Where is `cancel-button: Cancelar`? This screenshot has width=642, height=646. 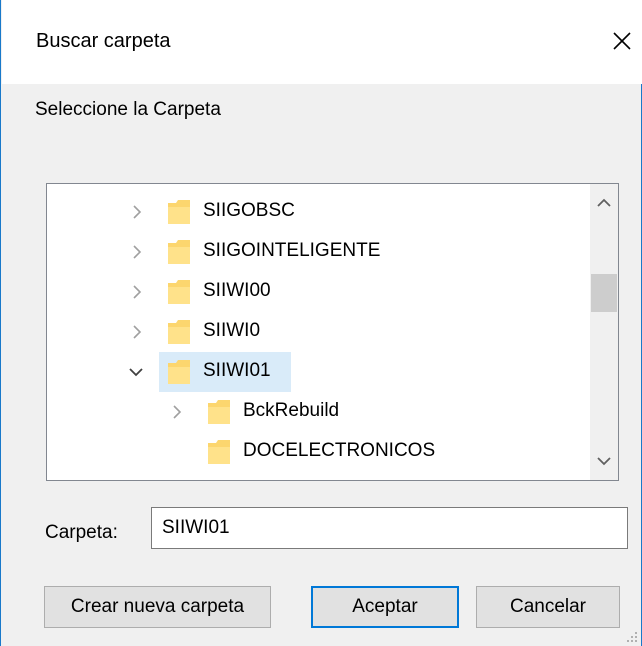
cancel-button: Cancelar is located at coordinates (548, 607).